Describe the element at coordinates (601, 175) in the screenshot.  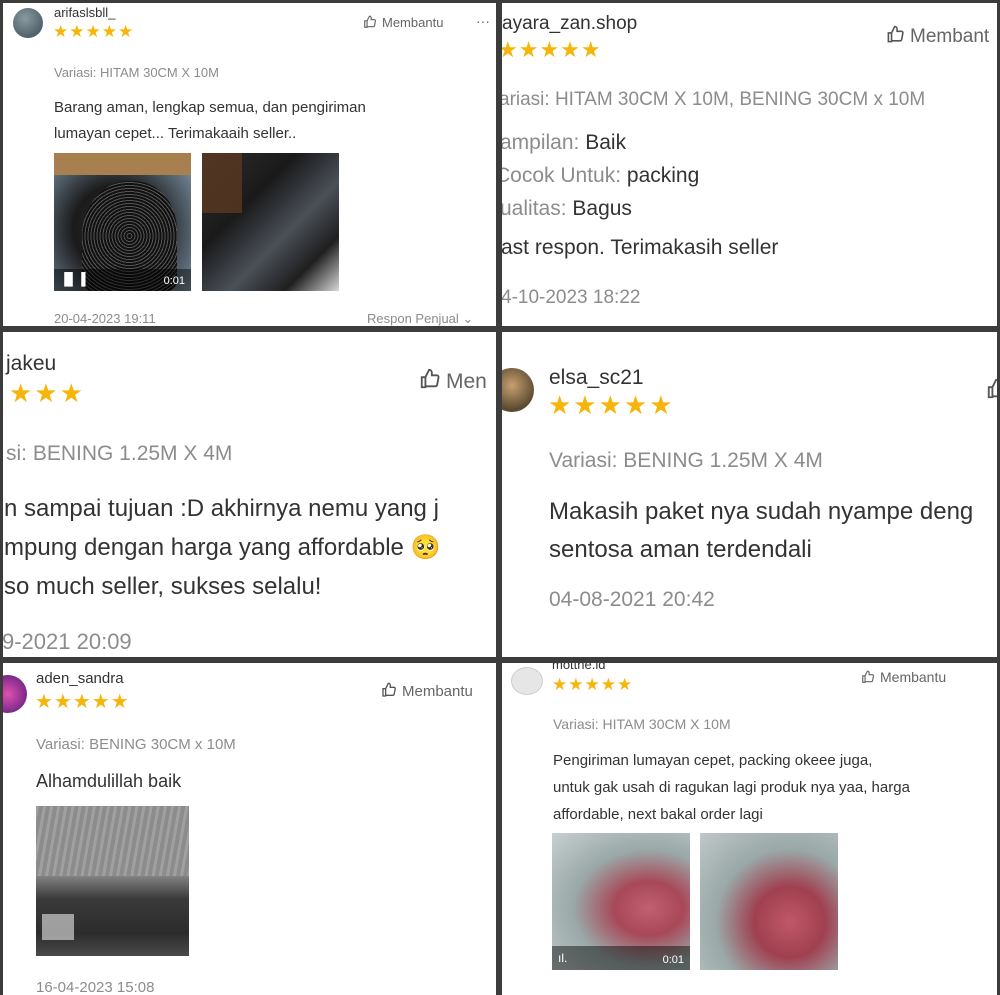
I see `attribute-suitable-for: Cocok Untuk: packing` at that location.